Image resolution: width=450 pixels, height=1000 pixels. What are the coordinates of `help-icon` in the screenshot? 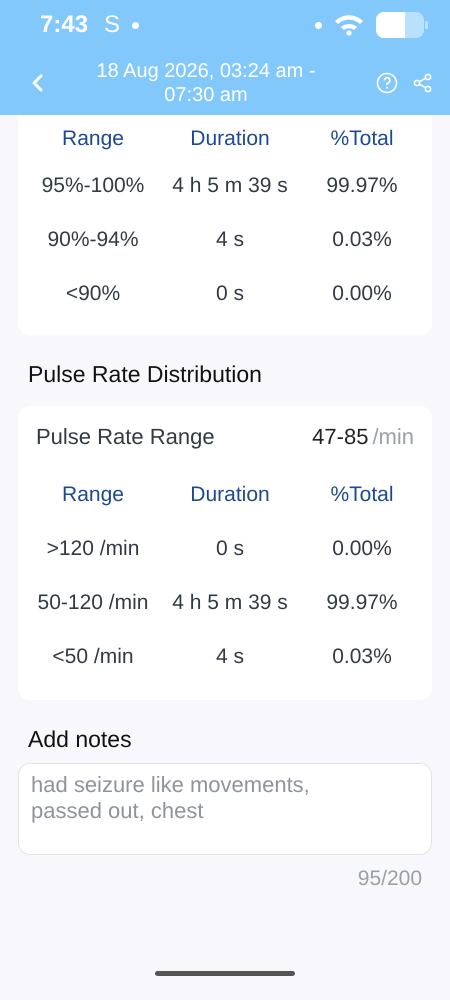 It's located at (387, 83).